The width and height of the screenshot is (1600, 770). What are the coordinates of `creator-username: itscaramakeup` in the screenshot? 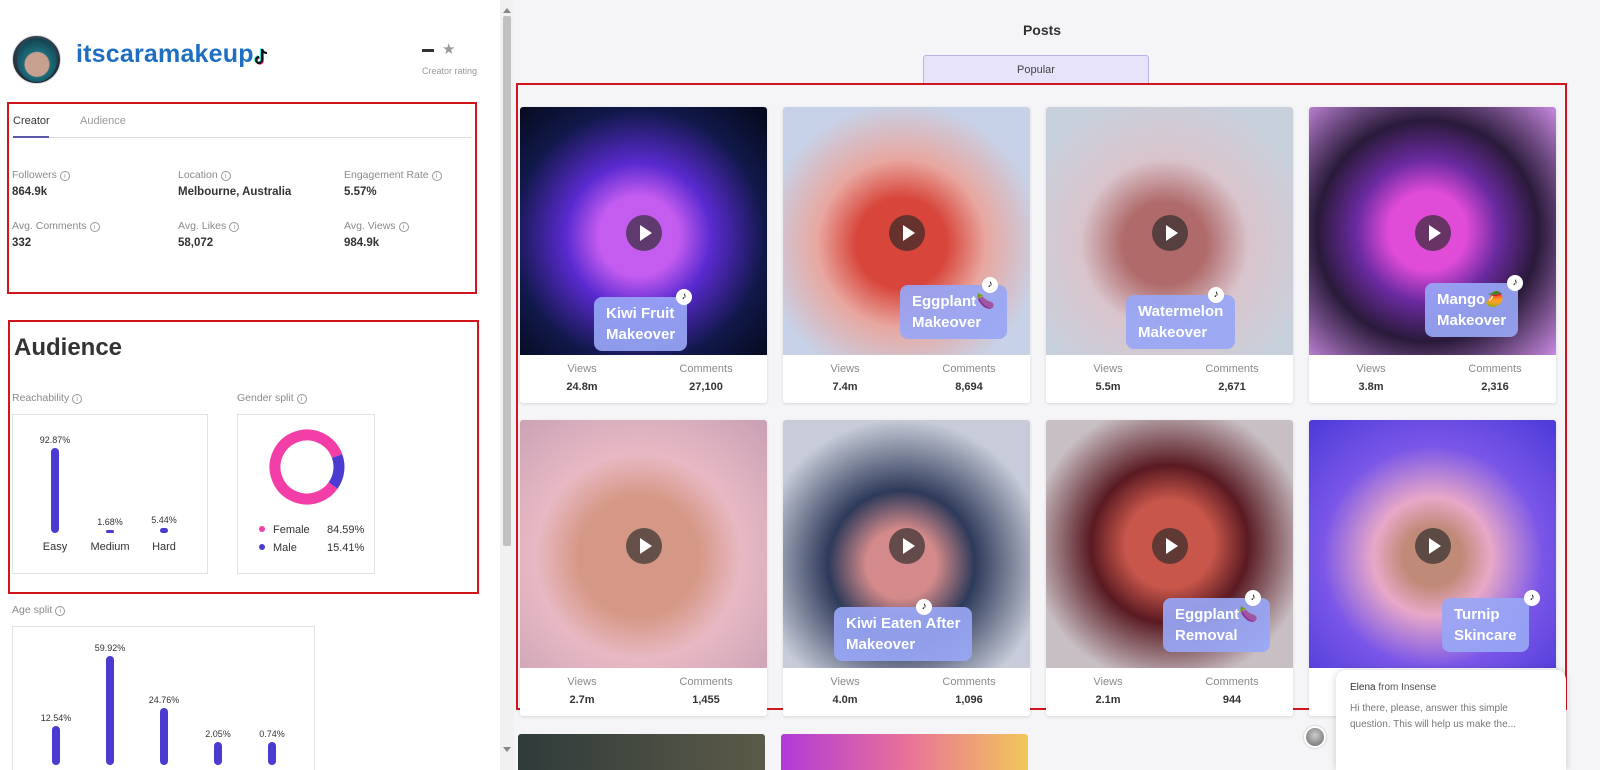 It's located at (165, 54).